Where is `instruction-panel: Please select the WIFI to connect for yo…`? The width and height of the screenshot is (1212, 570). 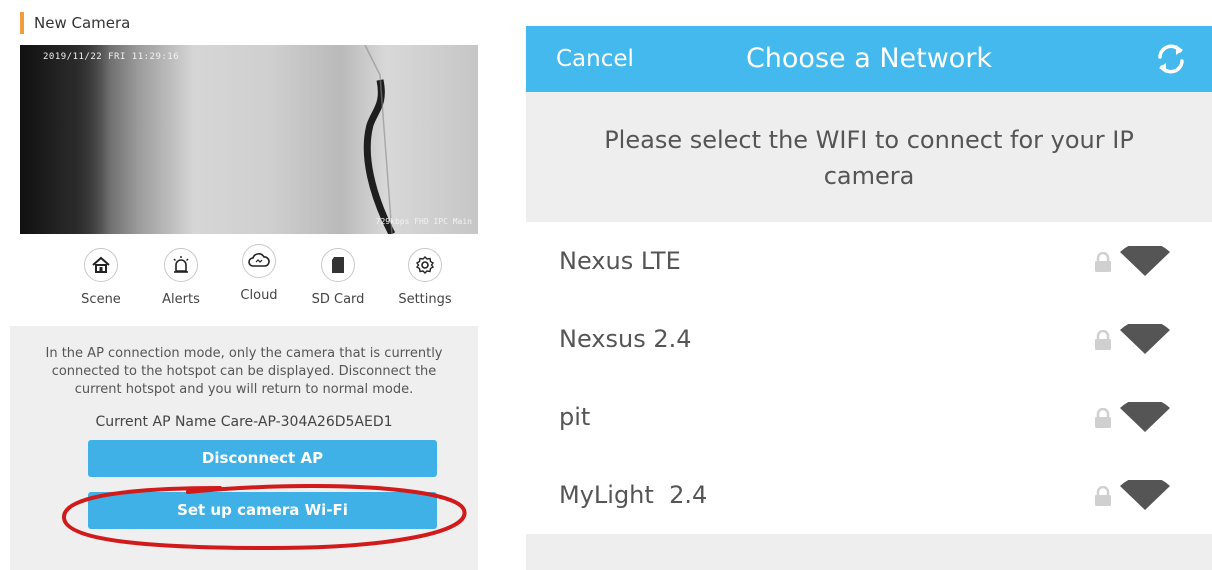 instruction-panel: Please select the WIFI to connect for yo… is located at coordinates (869, 157).